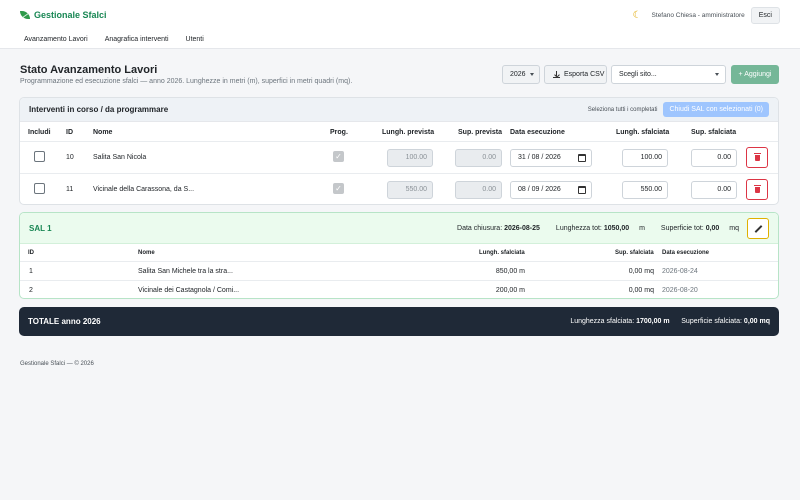 The image size is (800, 500). I want to click on col-sup-done: Sup. sfalciata, so click(714, 132).